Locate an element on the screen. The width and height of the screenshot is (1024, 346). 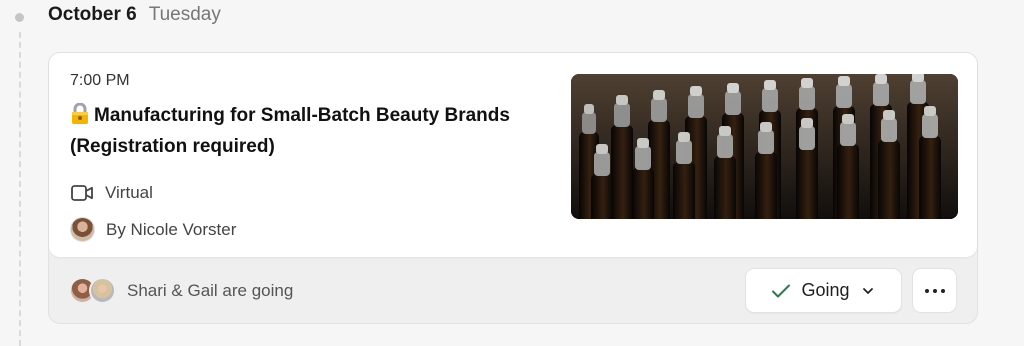
attendee-avatar-gail is located at coordinates (102, 290).